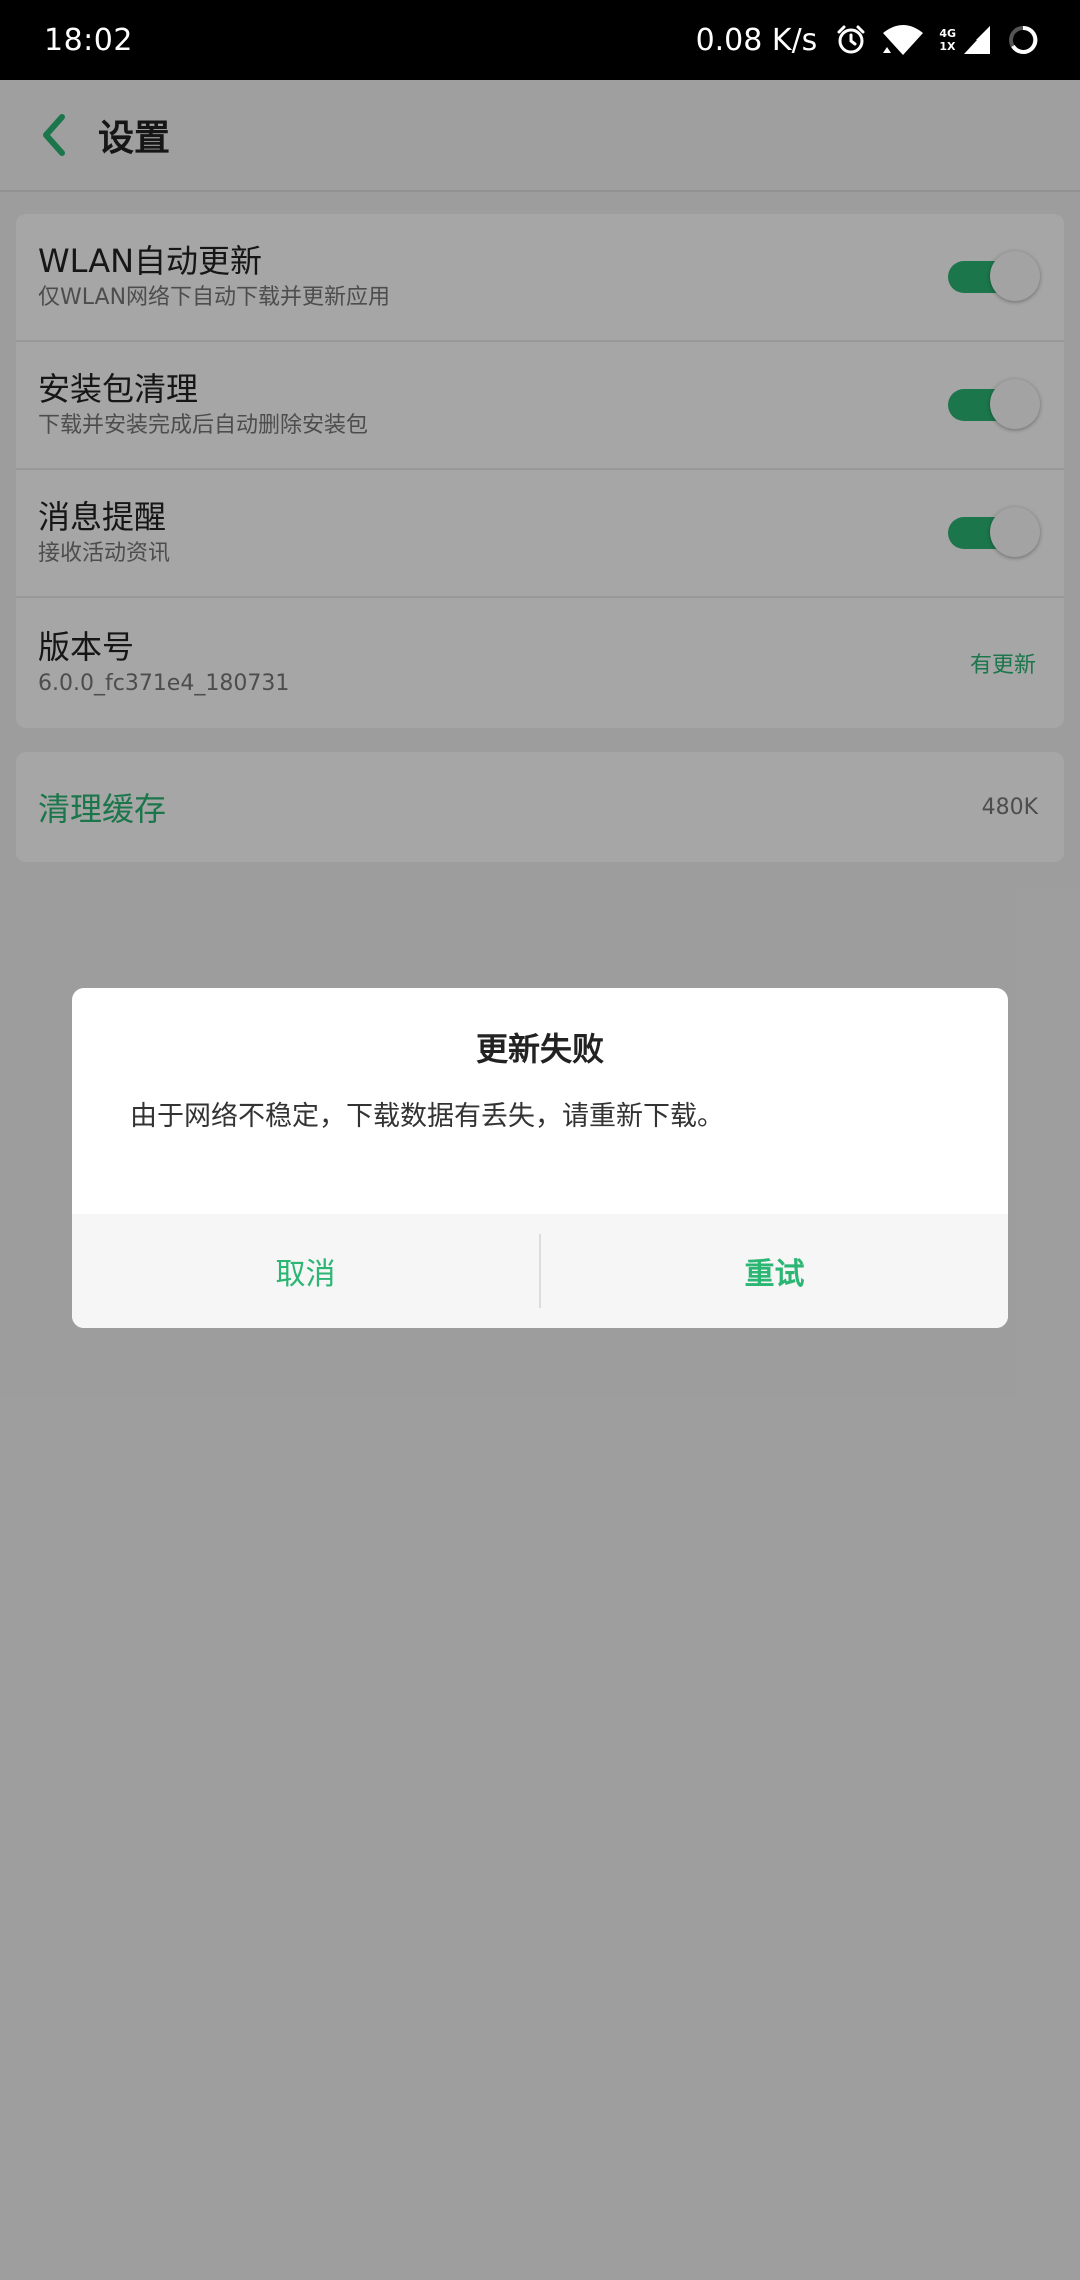  I want to click on dialog-actions: 取消 重试, so click(540, 1271).